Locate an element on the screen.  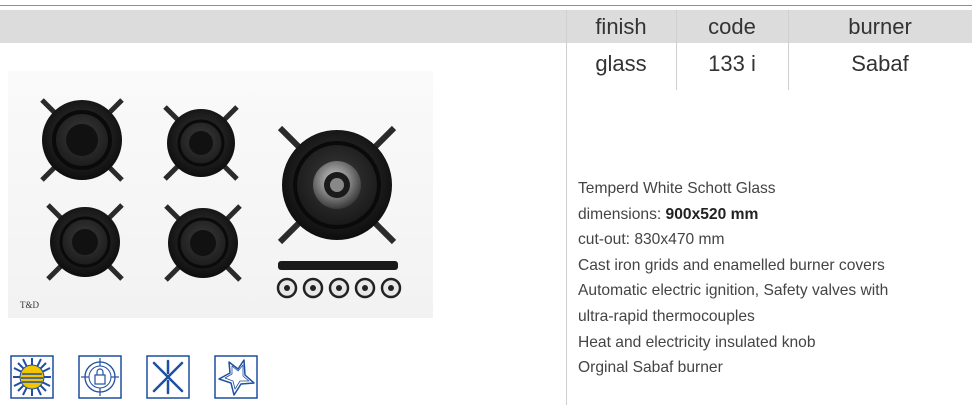
snowflake-icon is located at coordinates (168, 377).